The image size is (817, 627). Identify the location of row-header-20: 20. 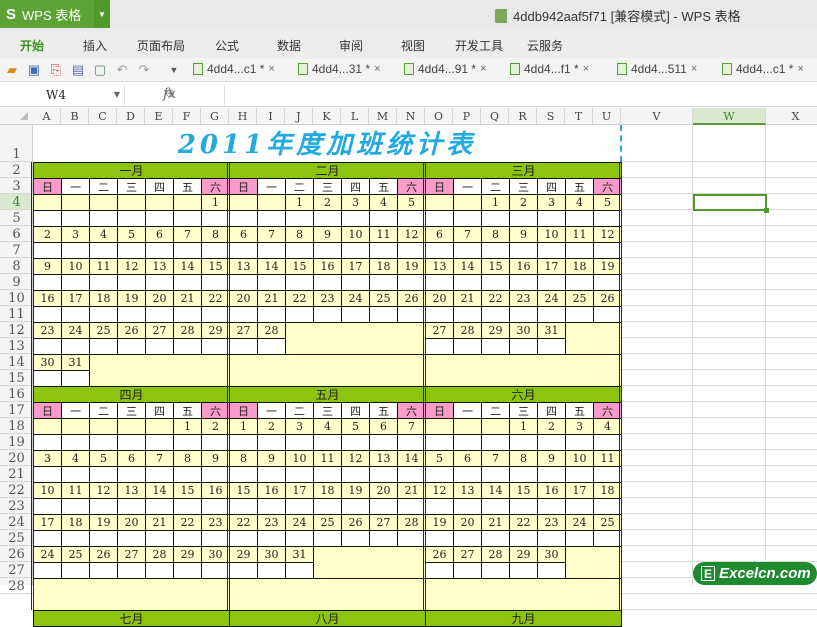
(16, 458).